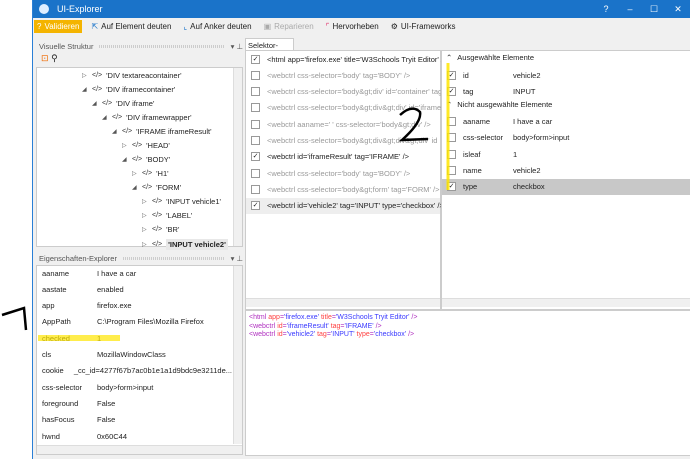 This screenshot has width=690, height=459. What do you see at coordinates (566, 75) in the screenshot?
I see `attribute-row: ✓ id vehicle2` at bounding box center [566, 75].